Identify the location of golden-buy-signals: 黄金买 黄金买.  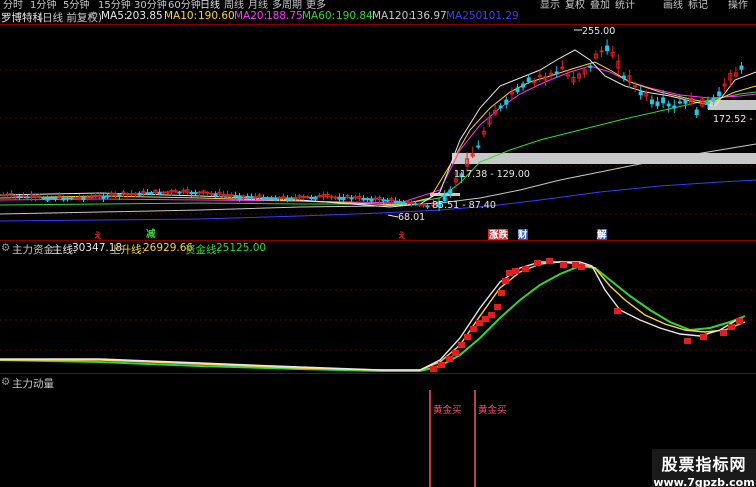
(468, 438).